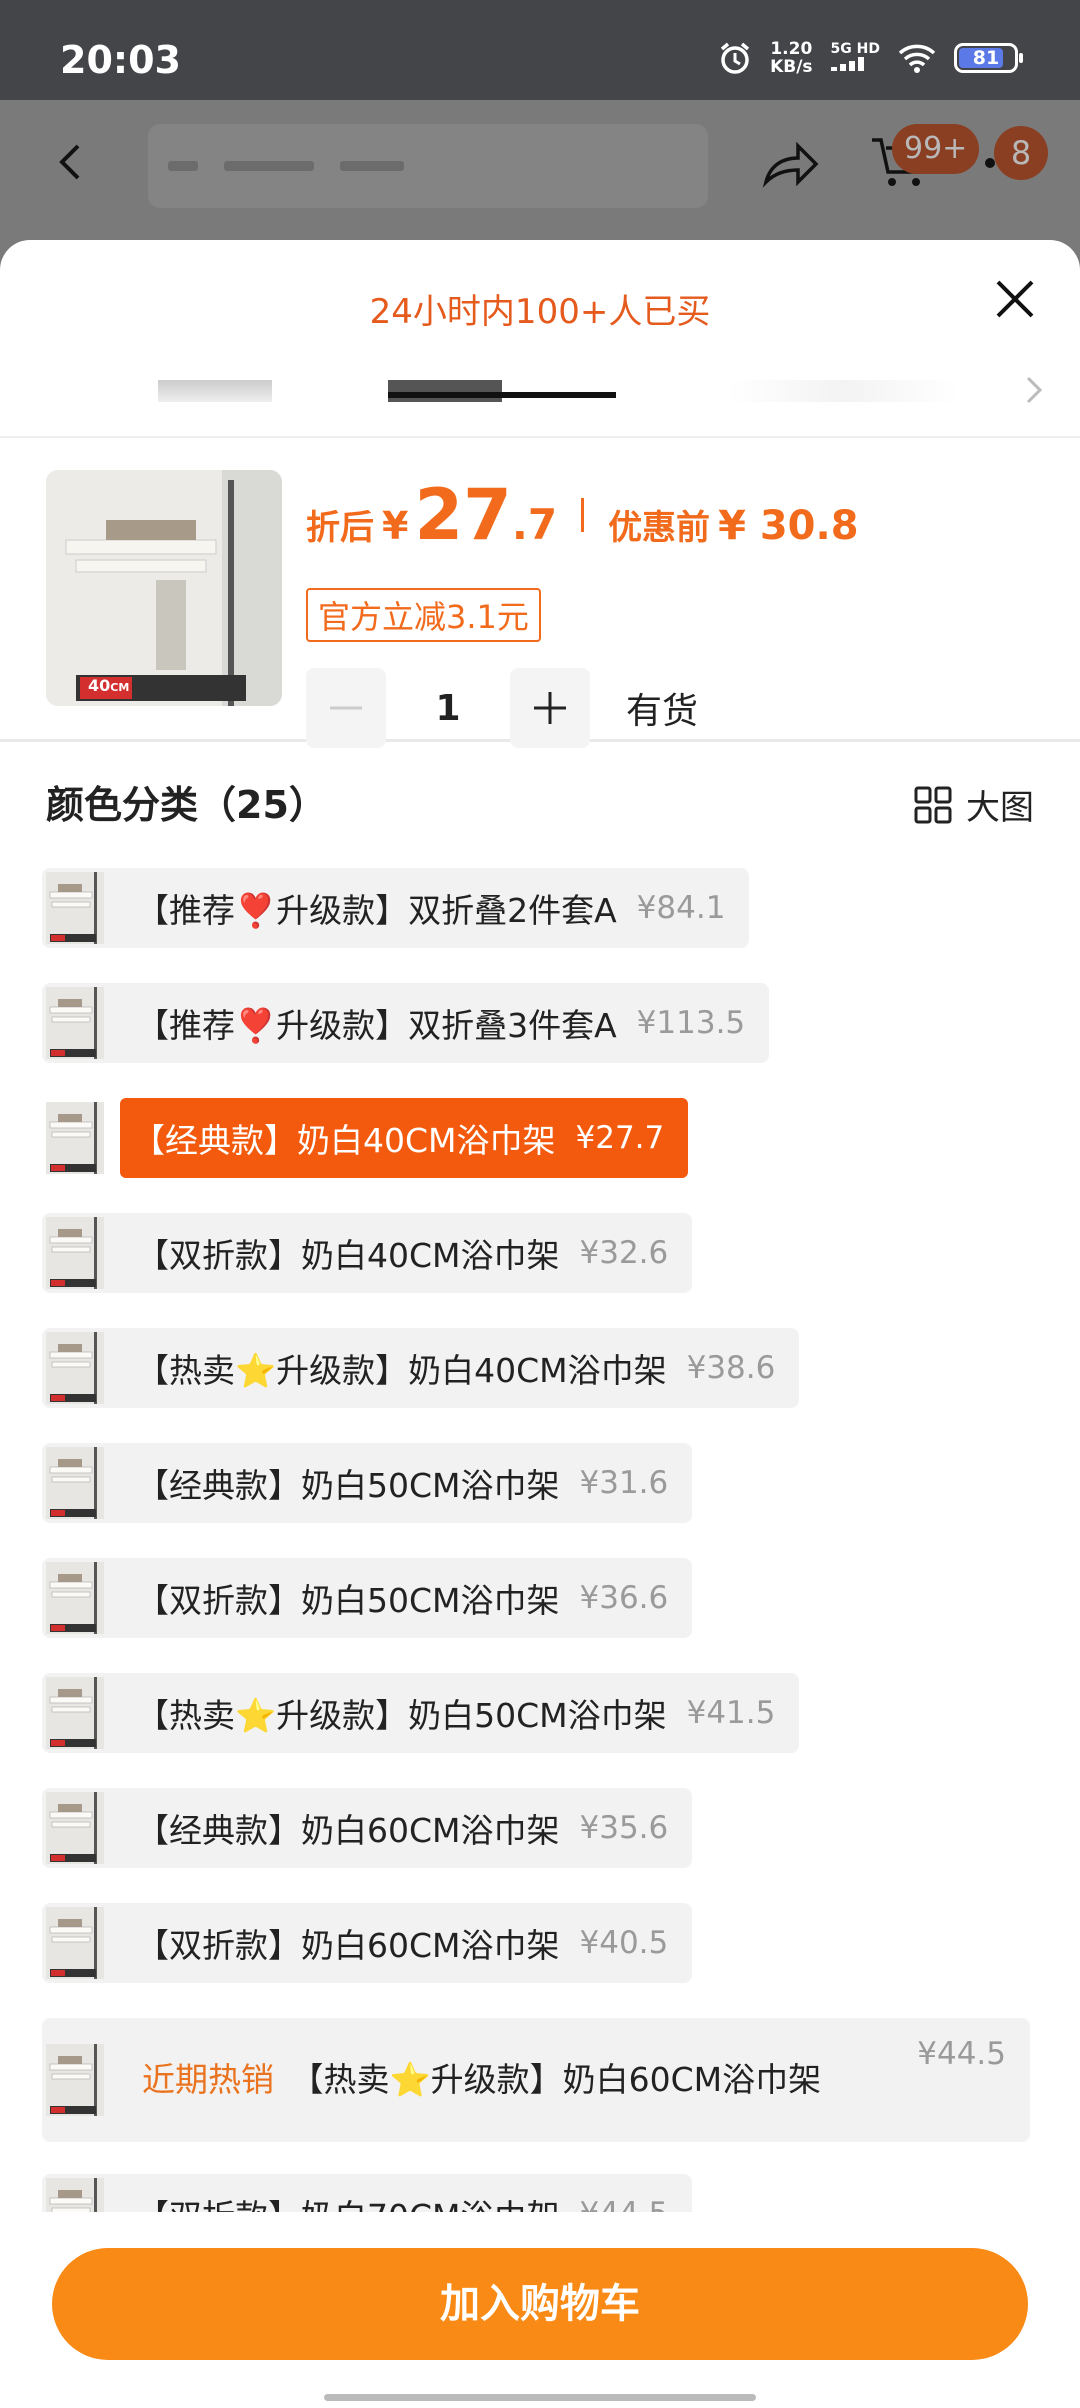 This screenshot has width=1080, height=2408. What do you see at coordinates (367, 1943) in the screenshot?
I see `sku-option: 【双折款】奶白60CM浴巾架 ¥40.5` at bounding box center [367, 1943].